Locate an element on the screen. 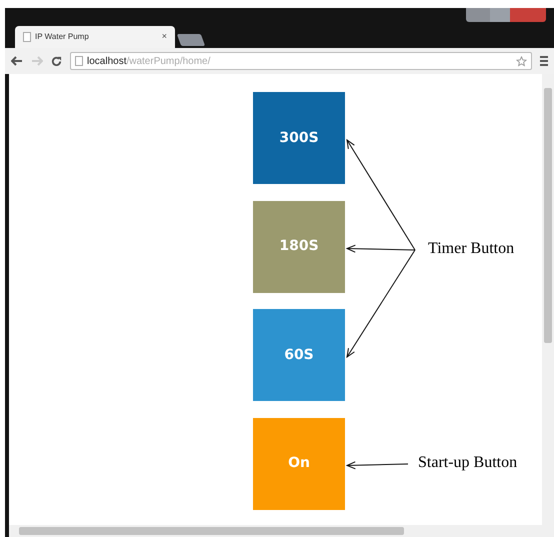 Image resolution: width=554 pixels, height=537 pixels. vertical-scrollbar is located at coordinates (548, 305).